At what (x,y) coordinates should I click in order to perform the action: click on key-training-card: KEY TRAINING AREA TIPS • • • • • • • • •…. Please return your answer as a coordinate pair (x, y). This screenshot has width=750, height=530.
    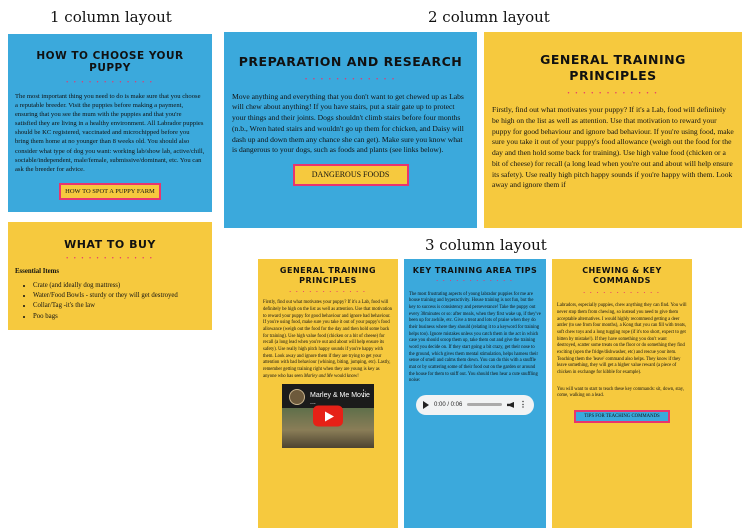
    Looking at the image, I should click on (475, 393).